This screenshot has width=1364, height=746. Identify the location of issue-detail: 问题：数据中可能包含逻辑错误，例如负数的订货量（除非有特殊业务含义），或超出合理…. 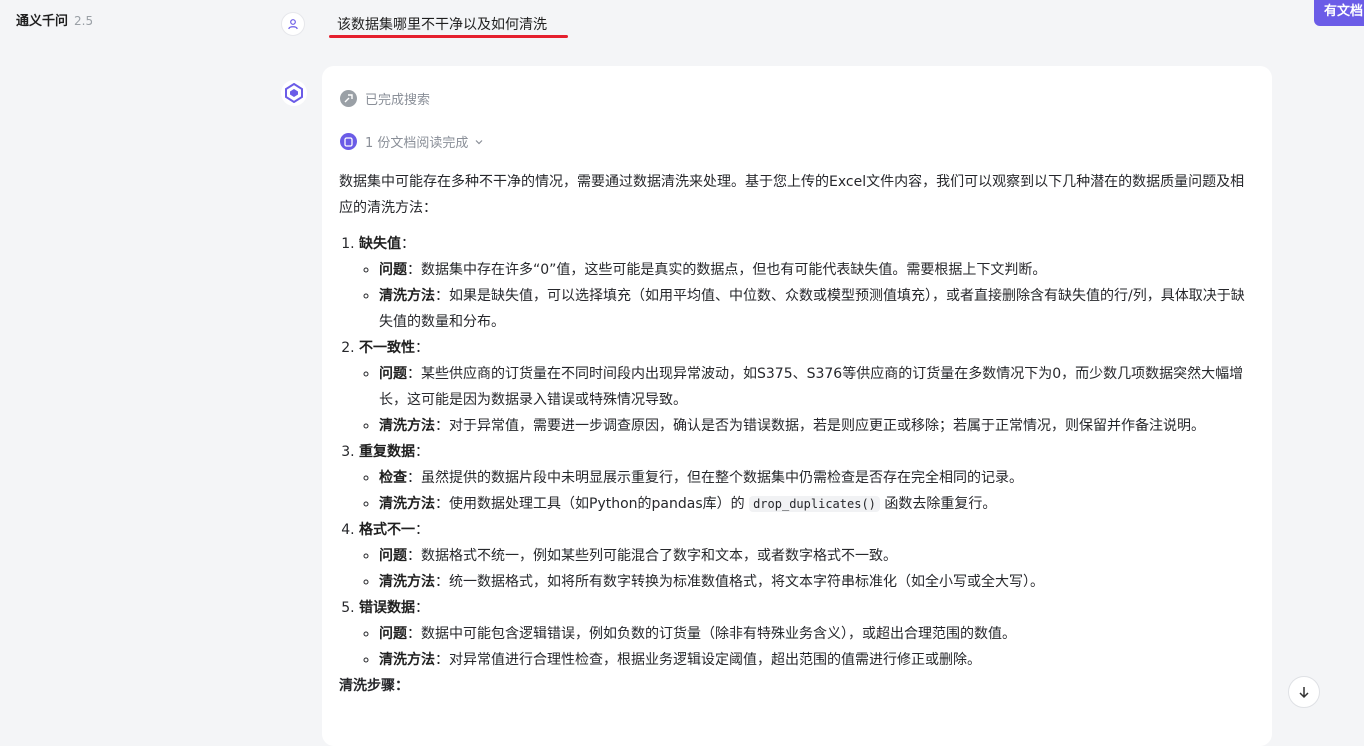
(816, 634).